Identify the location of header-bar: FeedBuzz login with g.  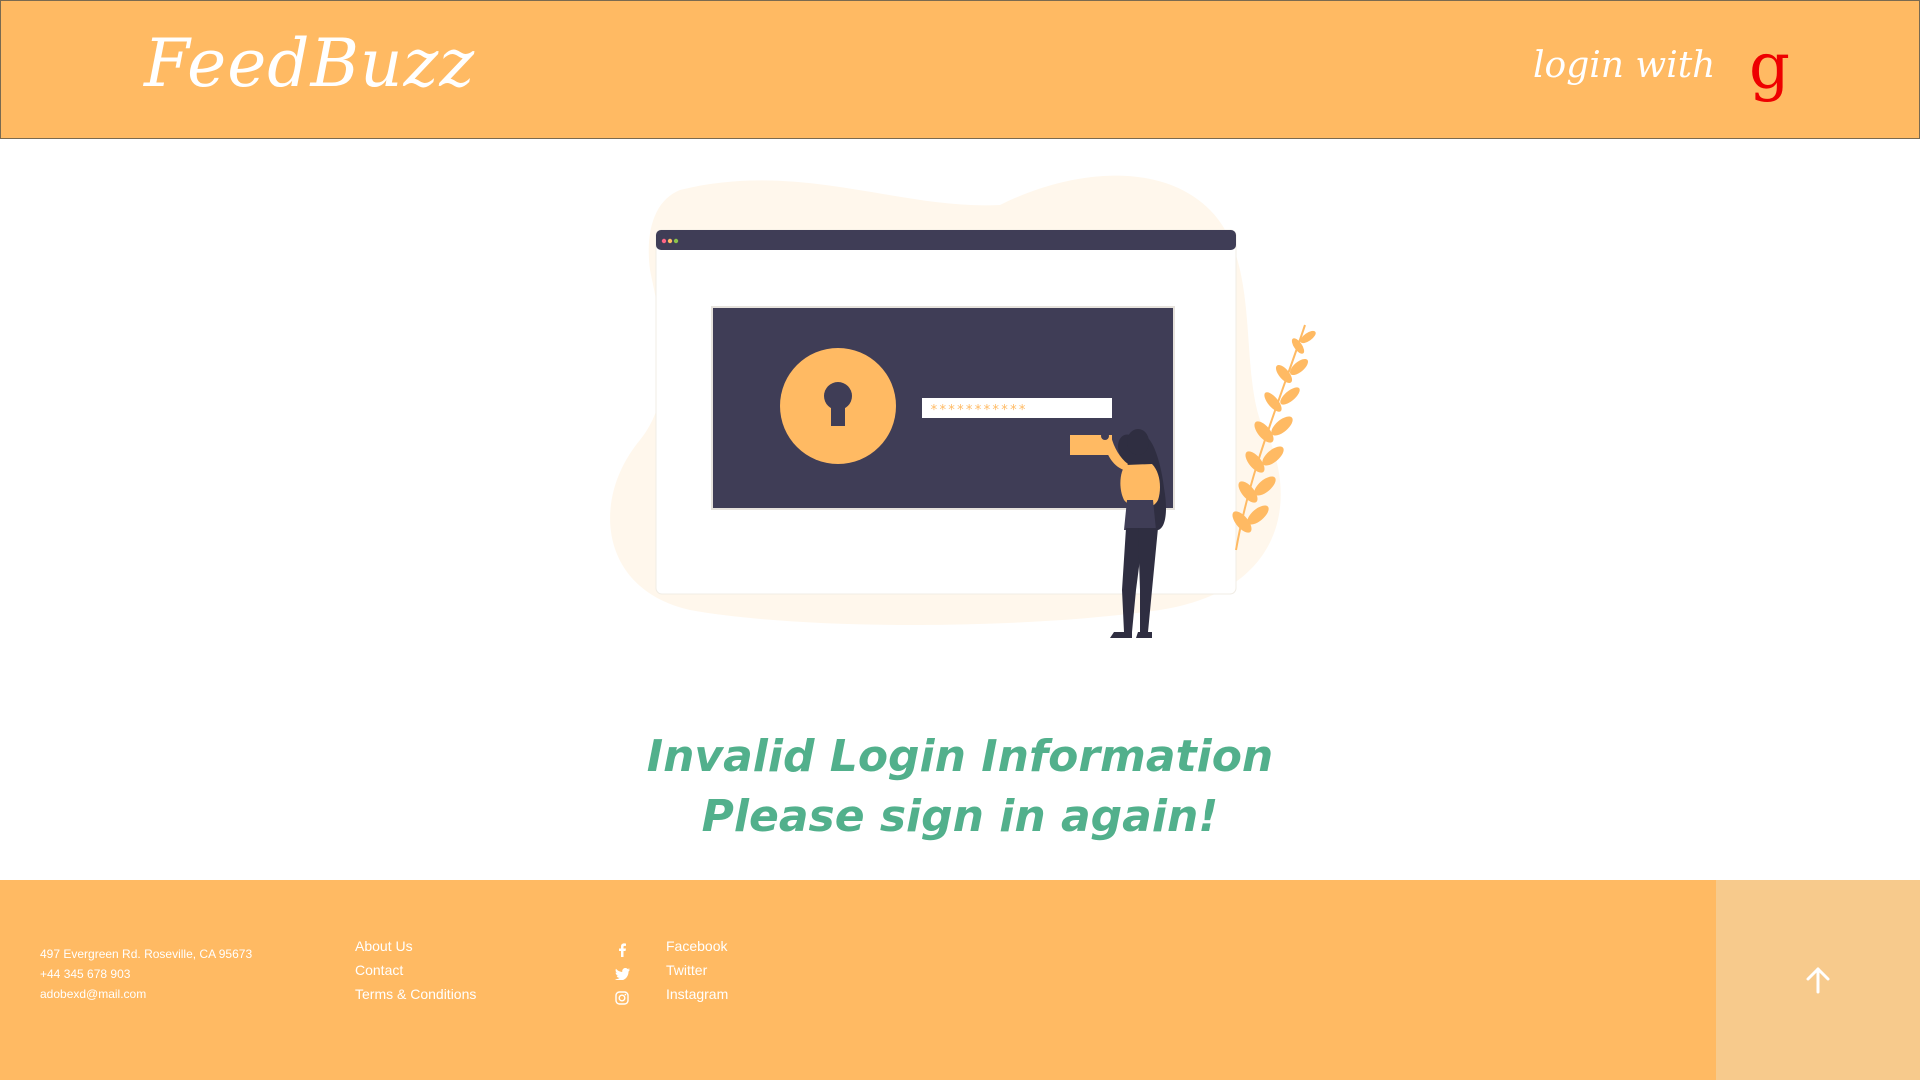
(960, 69).